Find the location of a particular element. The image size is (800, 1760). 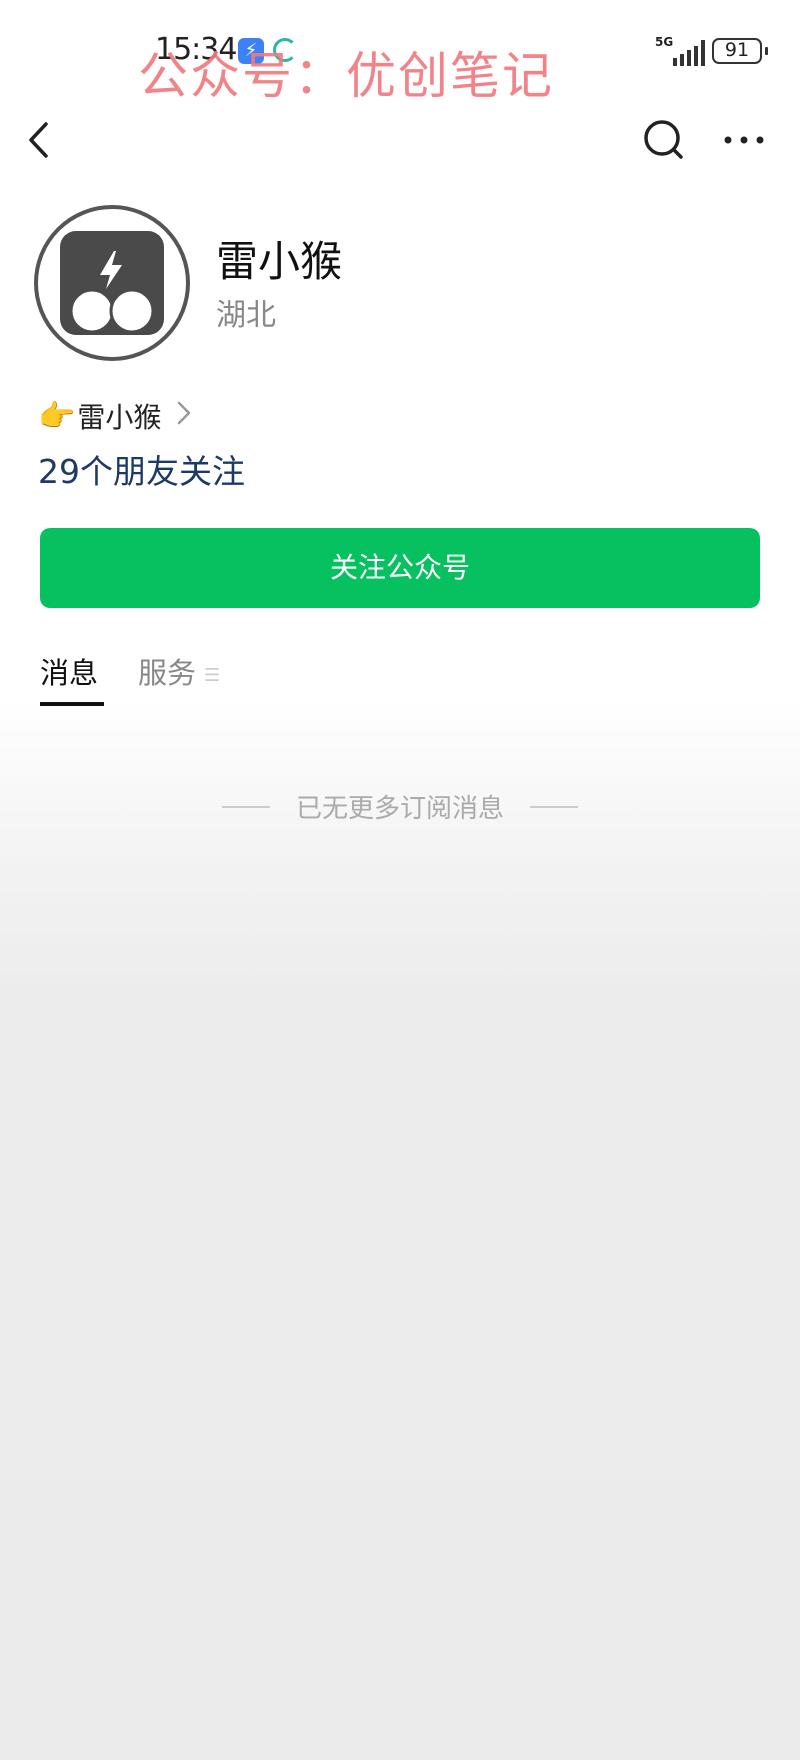

more-dots-icon is located at coordinates (744, 140).